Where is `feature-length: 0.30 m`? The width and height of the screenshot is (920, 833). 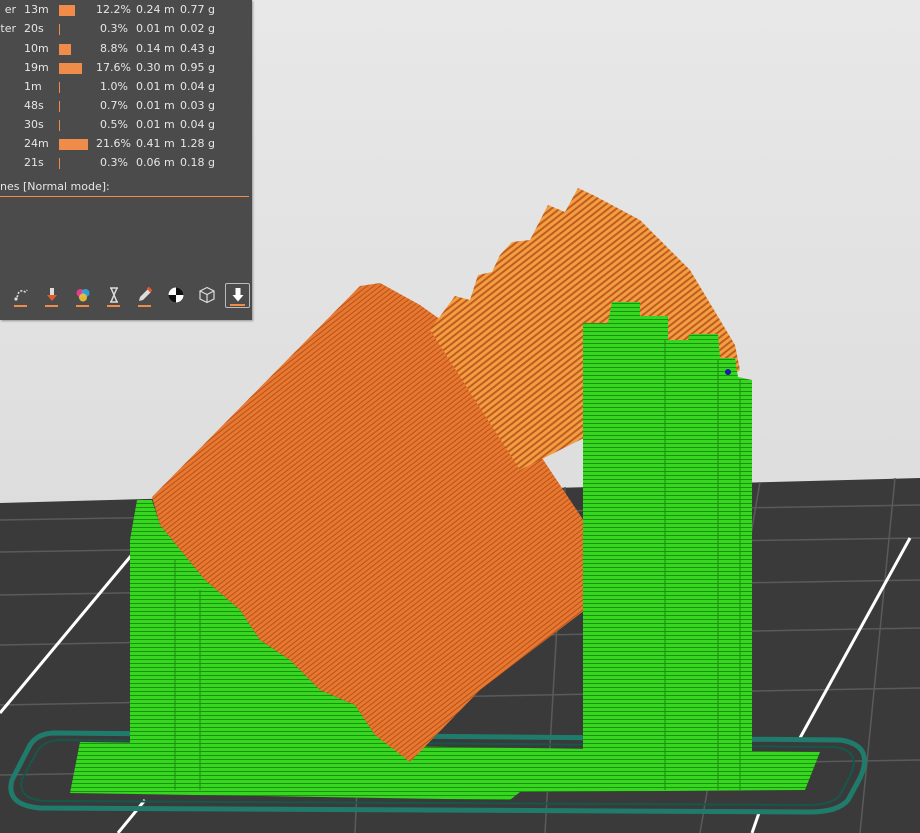 feature-length: 0.30 m is located at coordinates (155, 67).